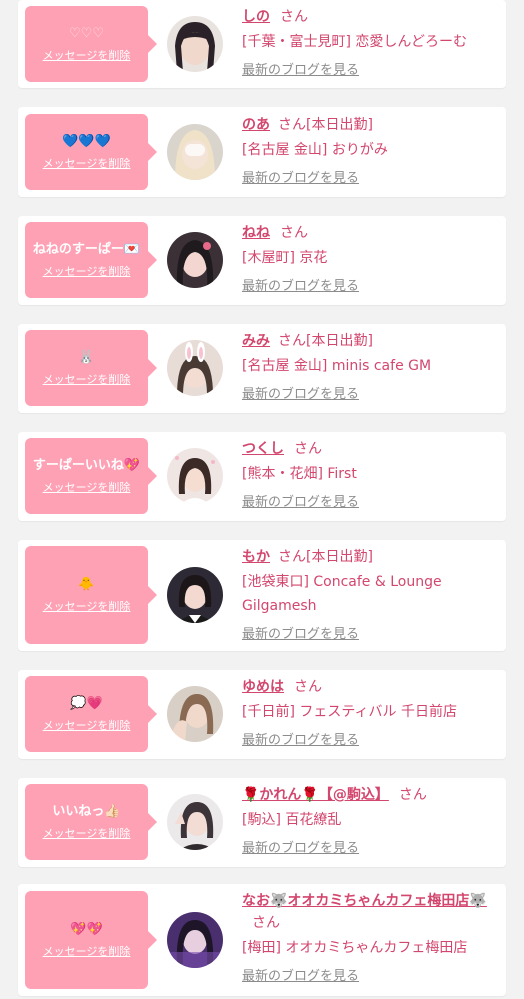  What do you see at coordinates (355, 948) in the screenshot?
I see `shop-name: [梅田] オオカミちゃんカフェ梅田店` at bounding box center [355, 948].